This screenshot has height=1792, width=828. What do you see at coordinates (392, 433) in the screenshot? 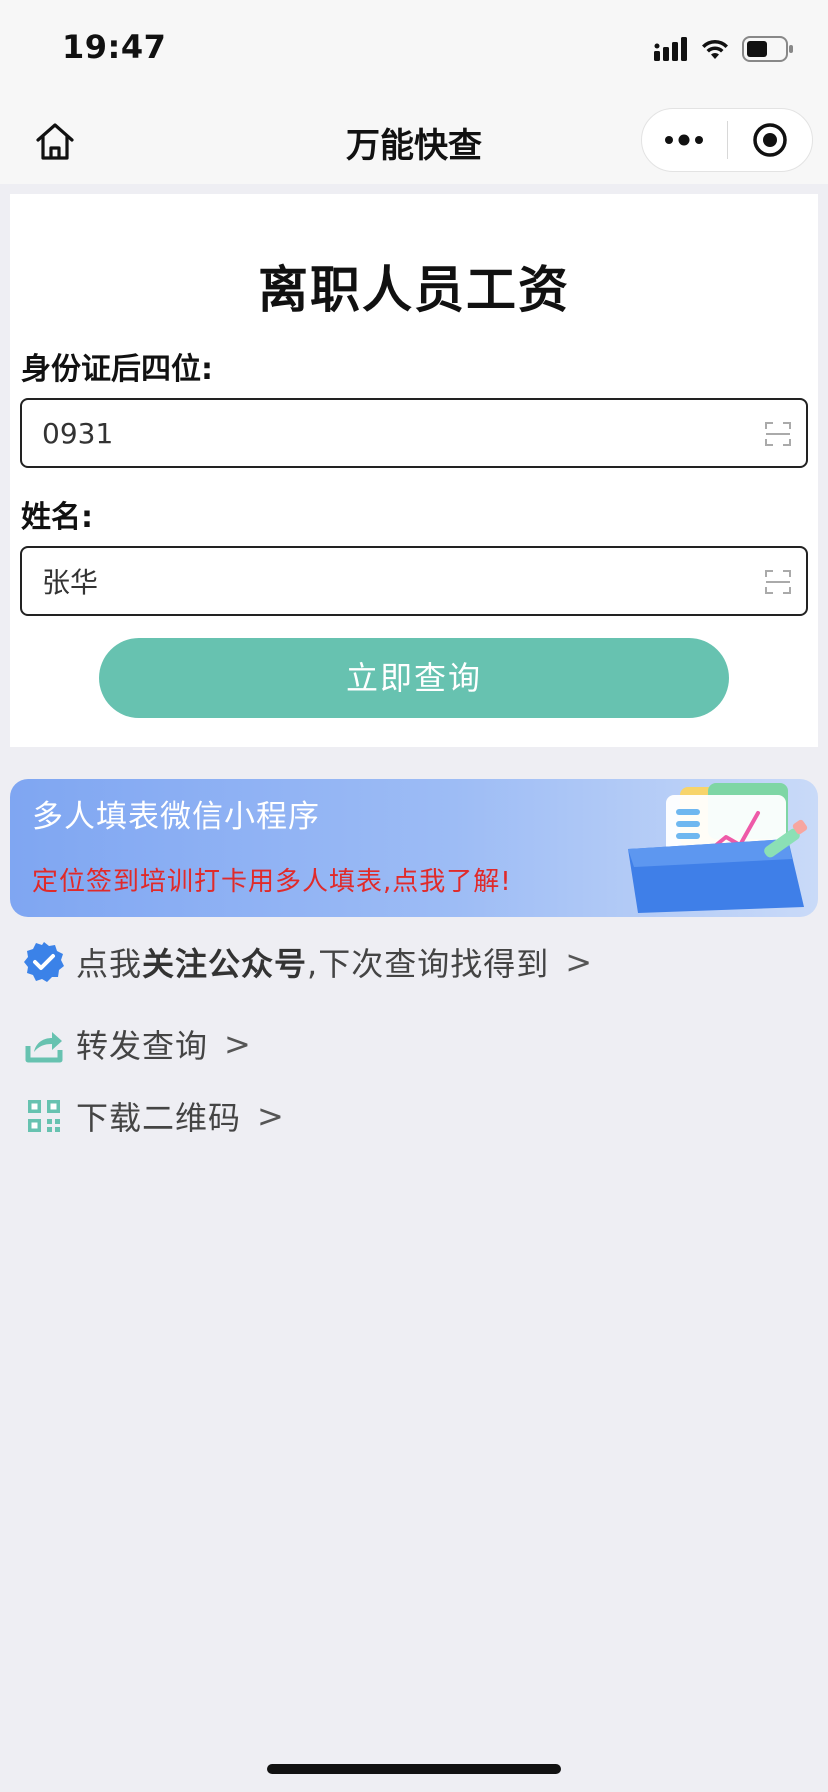
I see `id-last4-input` at bounding box center [392, 433].